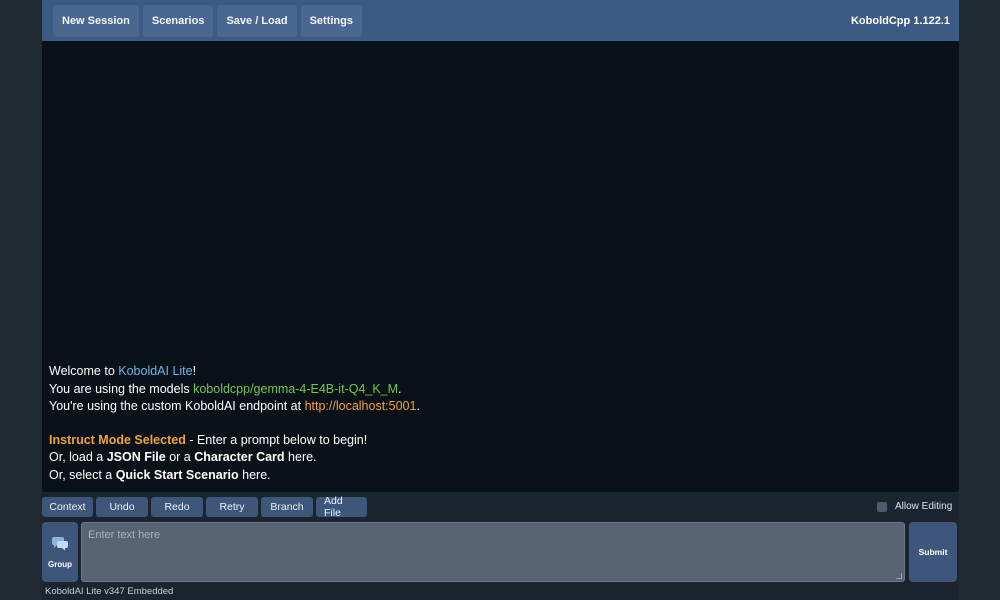  Describe the element at coordinates (341, 507) in the screenshot. I see `add-file-button: Add File` at that location.